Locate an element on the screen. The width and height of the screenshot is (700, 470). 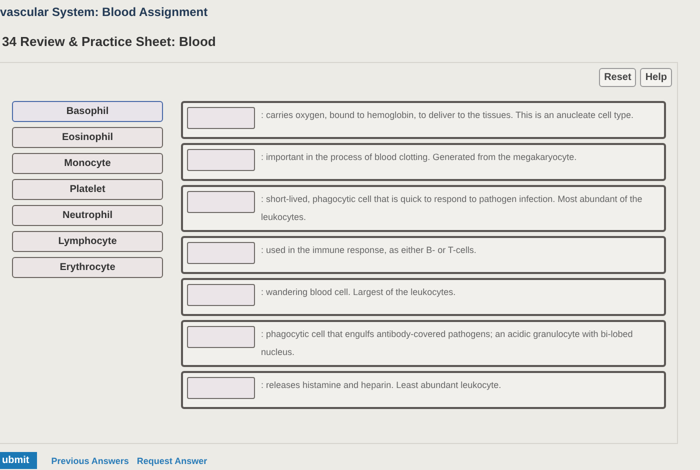
description-text: : important in the process of blood clotting. Generated from the megakaryocyte. is located at coordinates (419, 157).